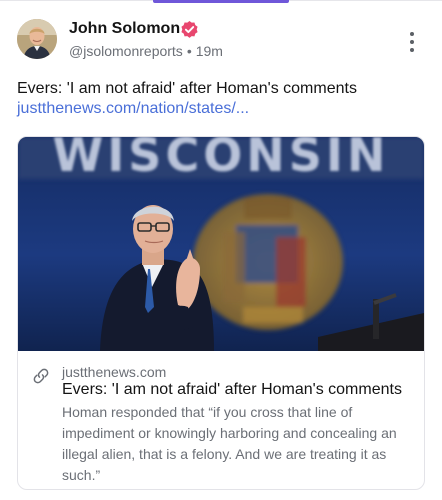  Describe the element at coordinates (189, 29) in the screenshot. I see `verified-badge-icon` at that location.